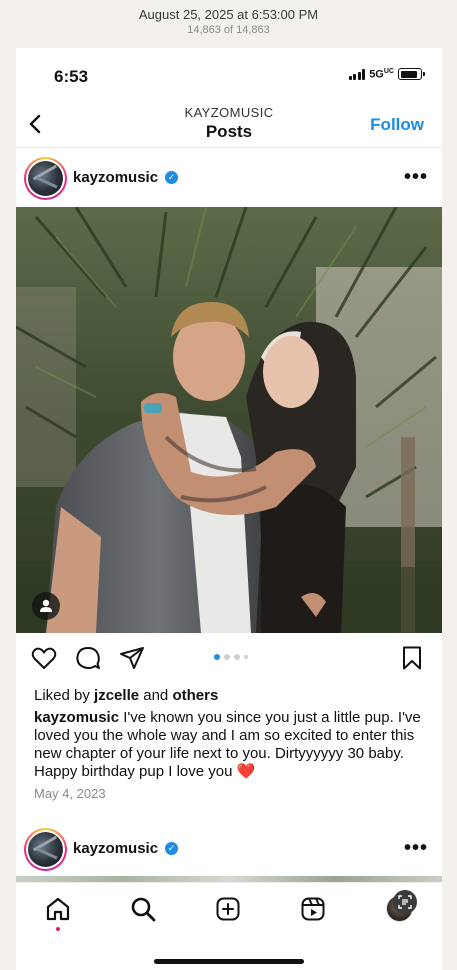 This screenshot has height=970, width=457. What do you see at coordinates (246, 771) in the screenshot?
I see `red-heart-emoji: ❤️` at bounding box center [246, 771].